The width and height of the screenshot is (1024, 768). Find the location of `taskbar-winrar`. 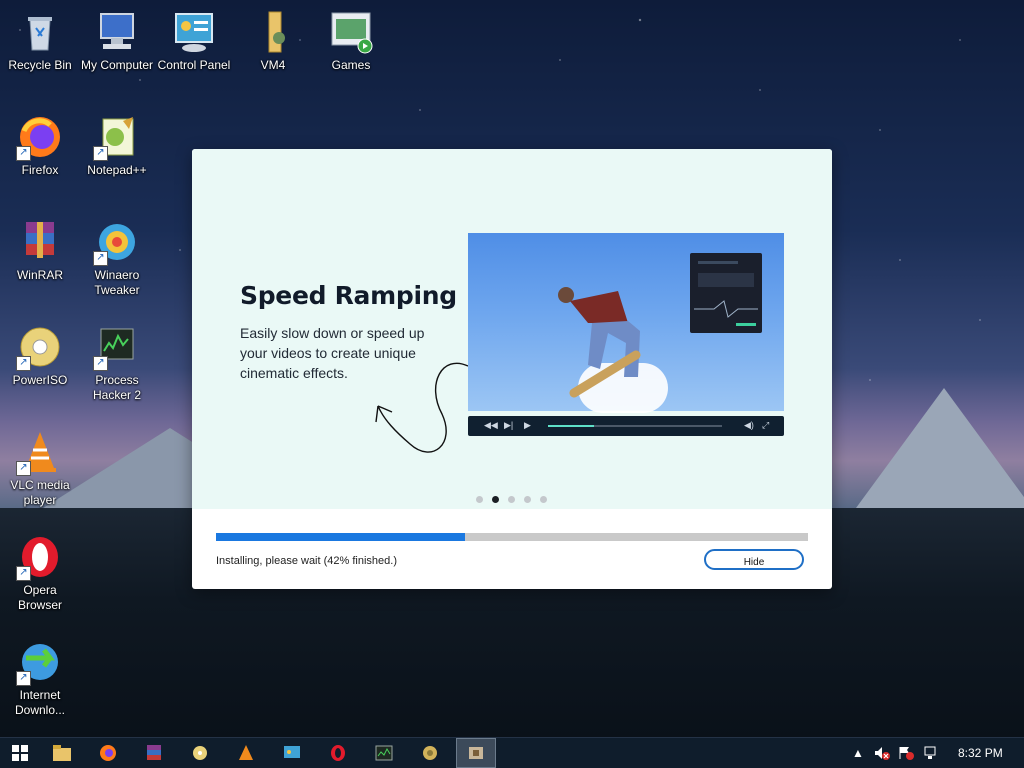

taskbar-winrar is located at coordinates (154, 753).